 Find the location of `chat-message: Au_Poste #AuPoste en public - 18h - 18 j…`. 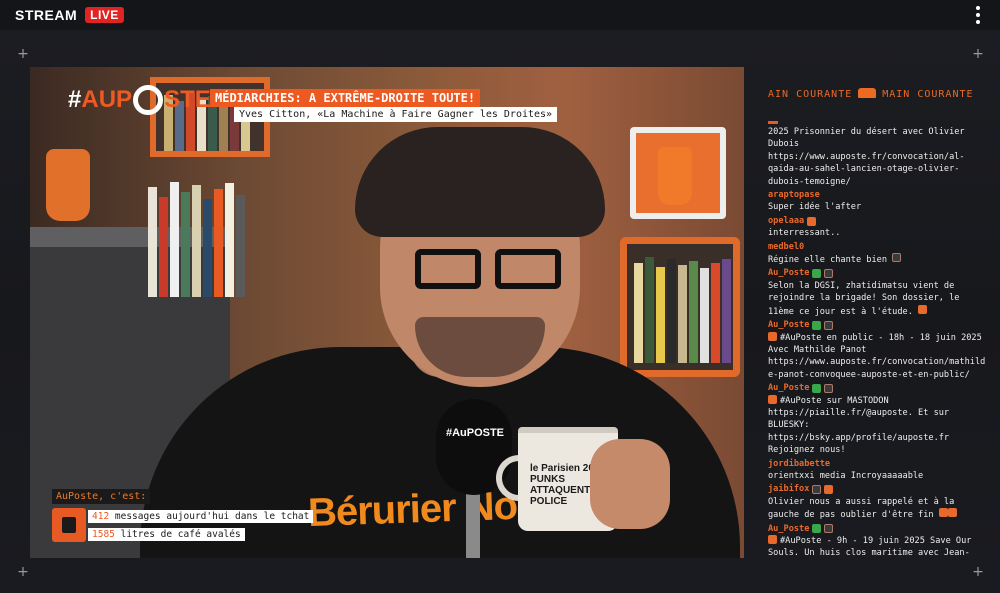

chat-message: Au_Poste #AuPoste en public - 18h - 18 j… is located at coordinates (877, 349).